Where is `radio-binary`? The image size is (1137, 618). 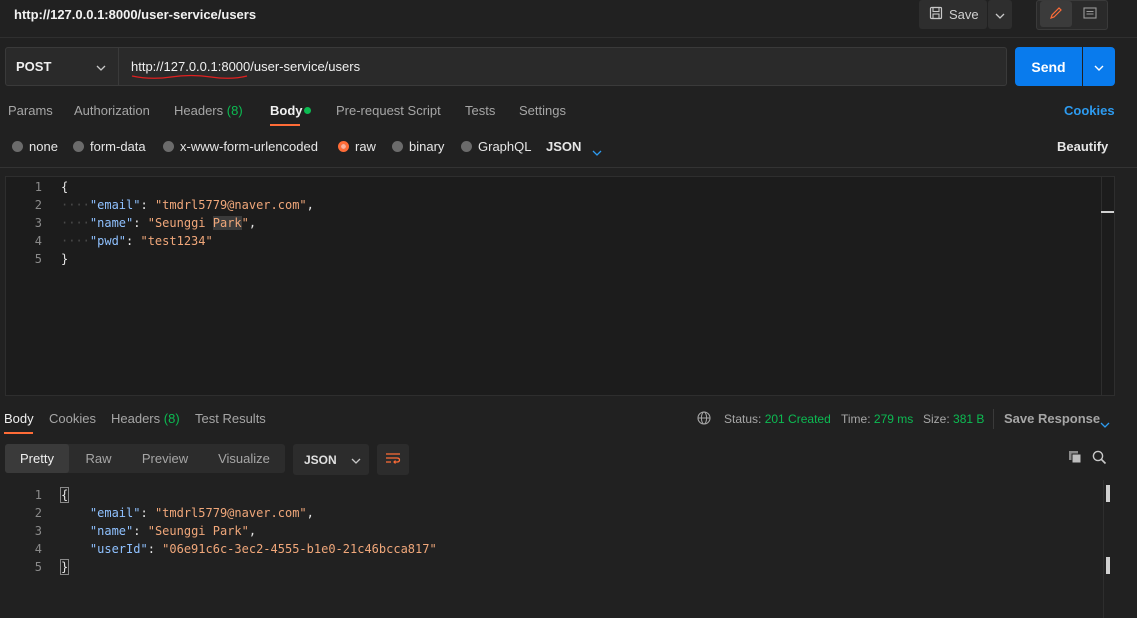 radio-binary is located at coordinates (397, 146).